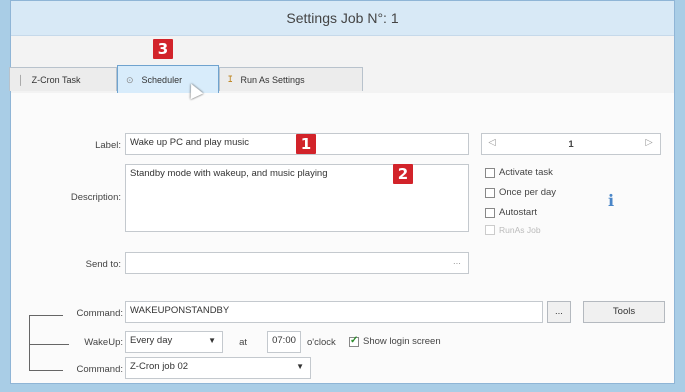 Image resolution: width=685 pixels, height=392 pixels. What do you see at coordinates (130, 79) in the screenshot?
I see `scheduler-icon: ⊙` at bounding box center [130, 79].